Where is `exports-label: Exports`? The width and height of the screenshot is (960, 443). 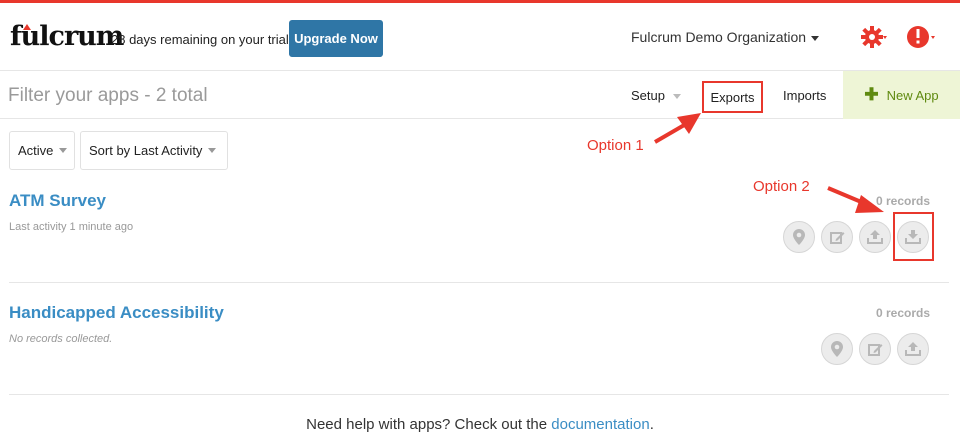 exports-label: Exports is located at coordinates (732, 97).